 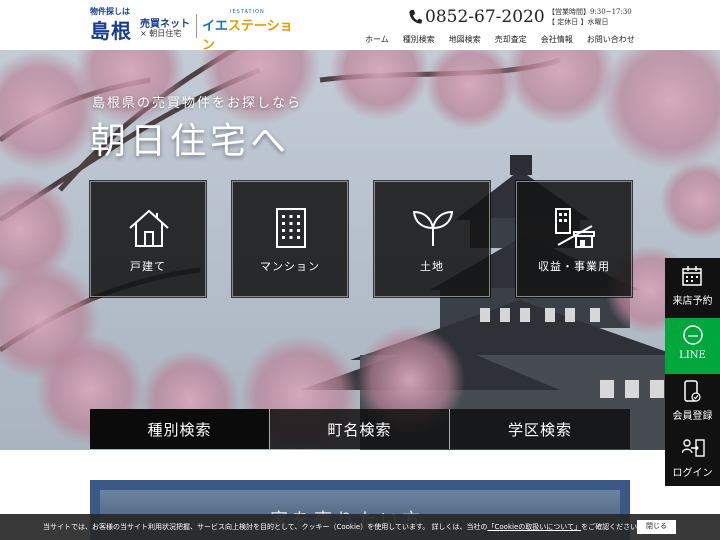 What do you see at coordinates (540, 429) in the screenshot?
I see `tab-school-district-search: 学区検索` at bounding box center [540, 429].